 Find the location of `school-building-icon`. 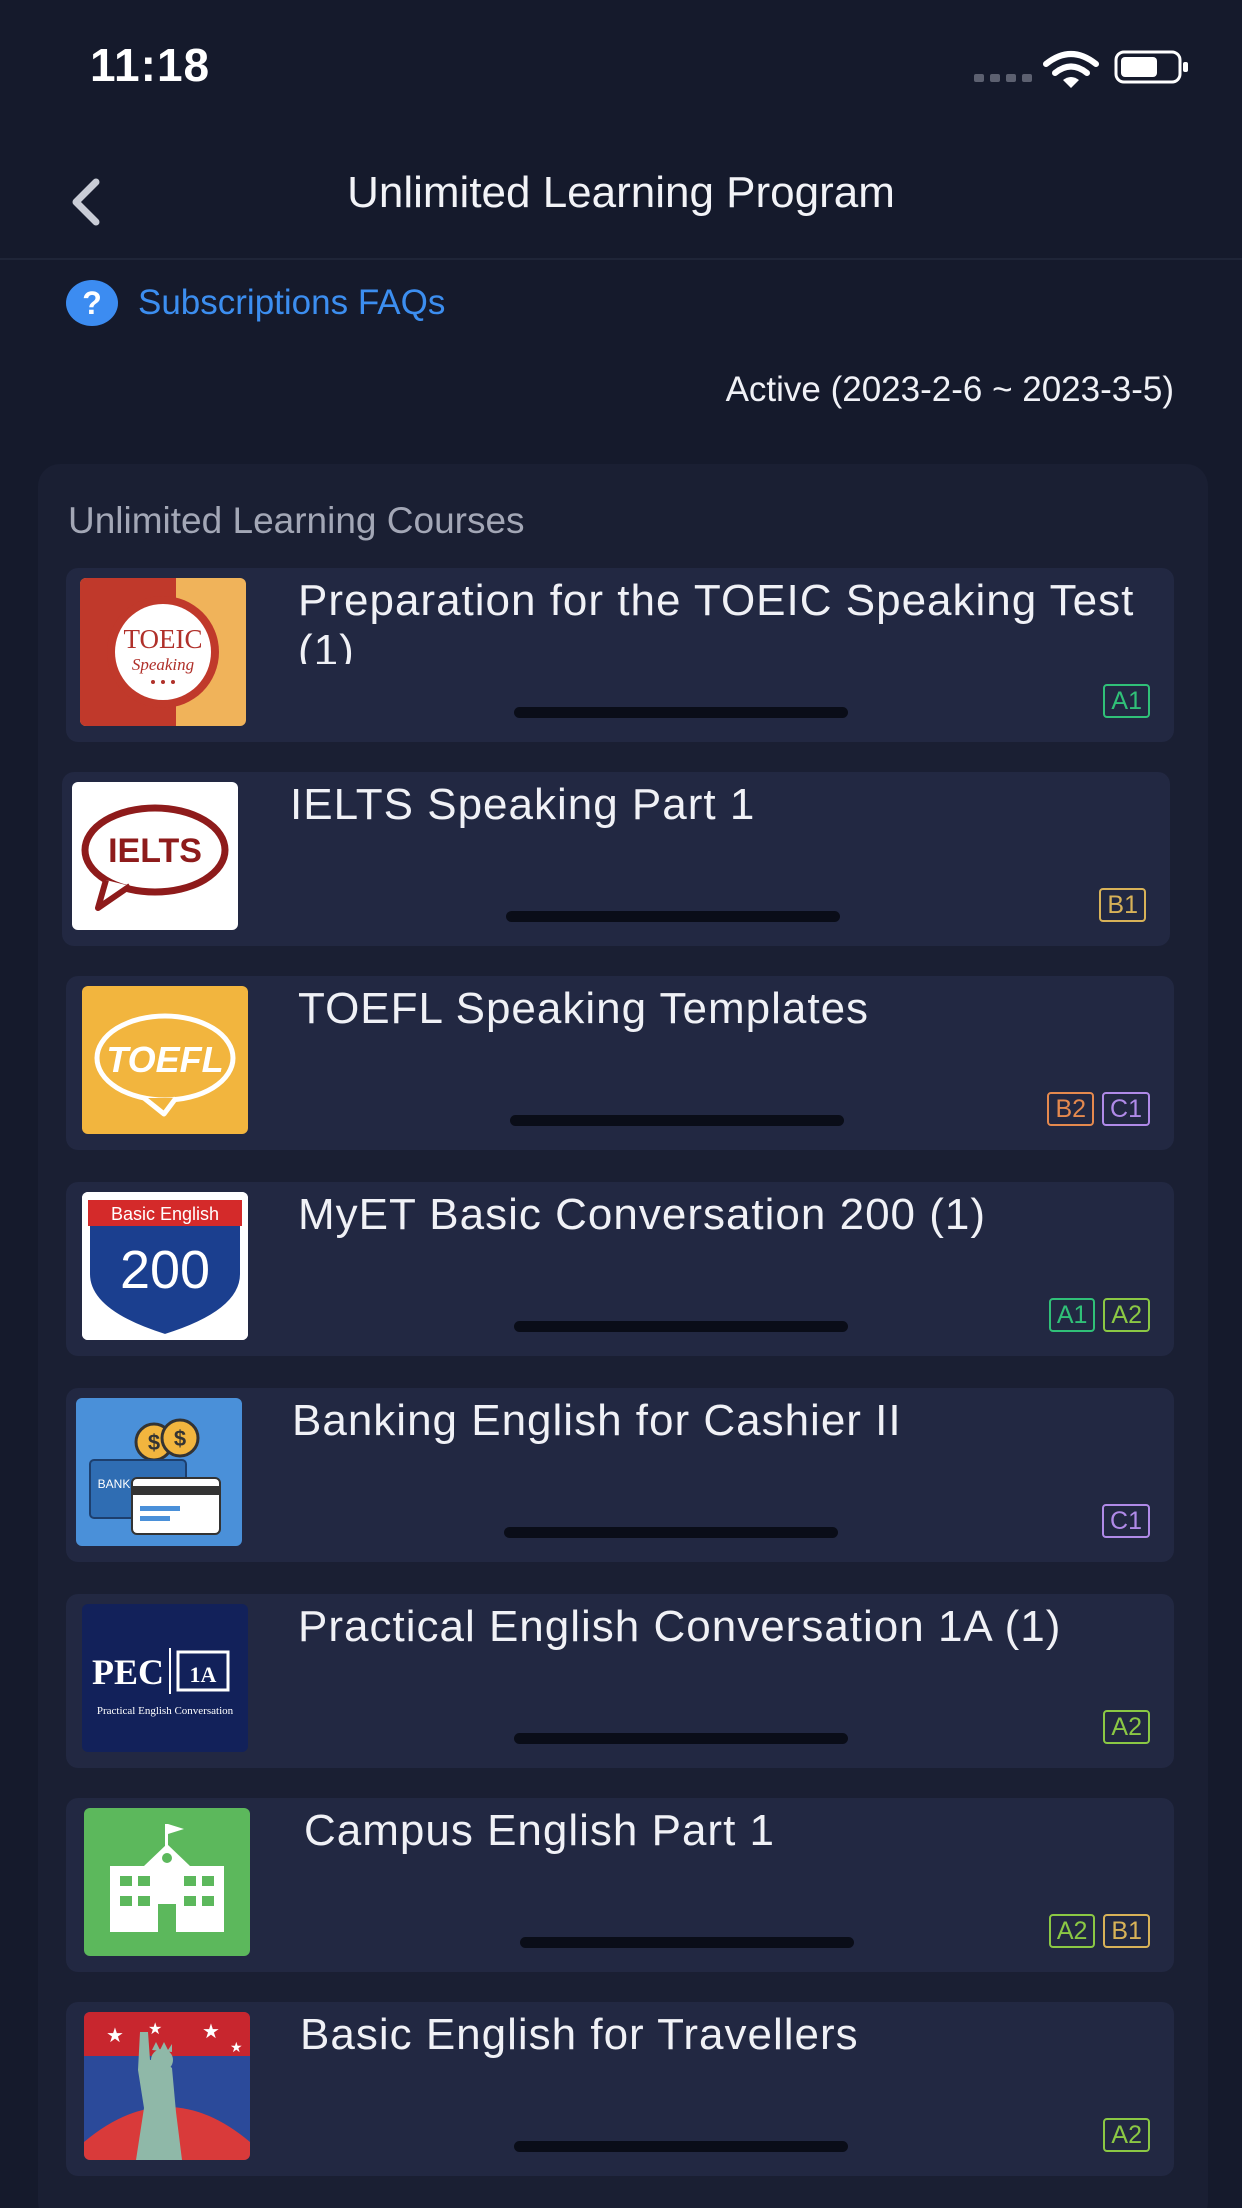

school-building-icon is located at coordinates (167, 1882).